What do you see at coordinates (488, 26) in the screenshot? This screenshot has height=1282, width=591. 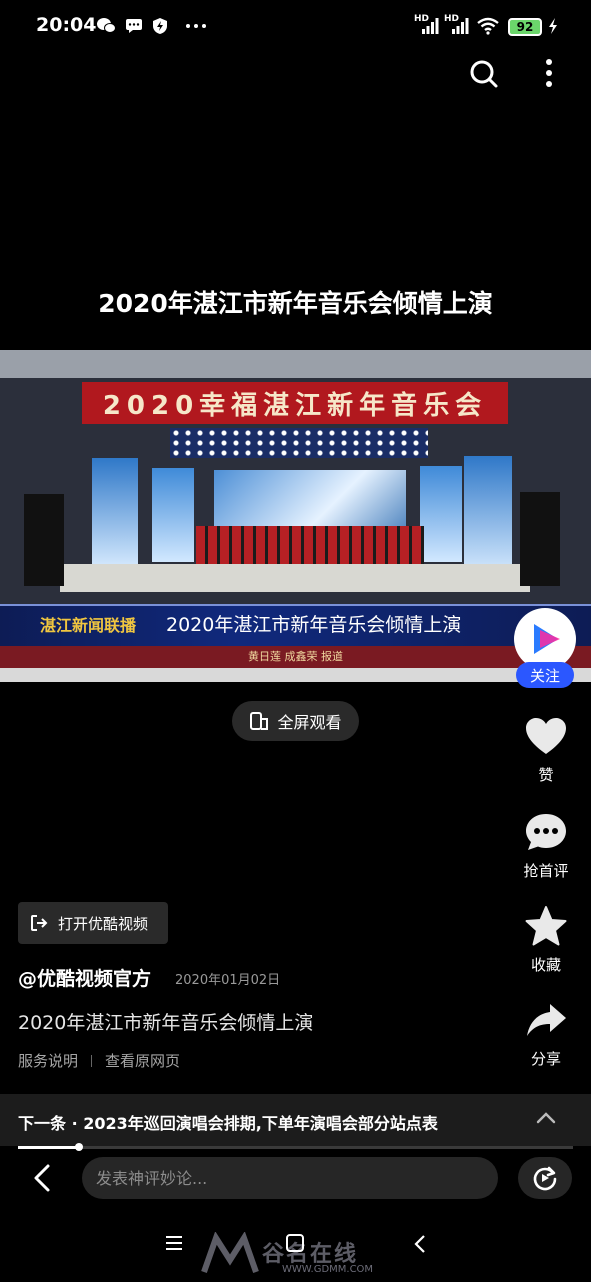 I see `wifi-icon` at bounding box center [488, 26].